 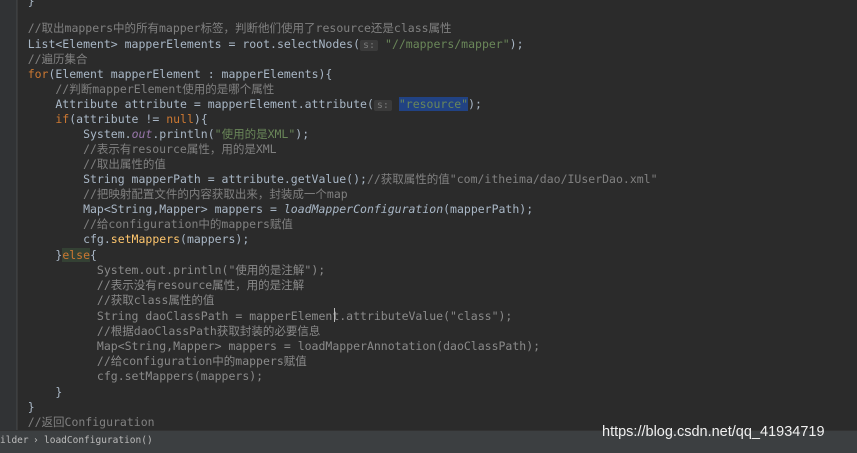 What do you see at coordinates (174, 194) in the screenshot?
I see `code-line: //把映射配置文件的内容获取出来，封装成一个map` at bounding box center [174, 194].